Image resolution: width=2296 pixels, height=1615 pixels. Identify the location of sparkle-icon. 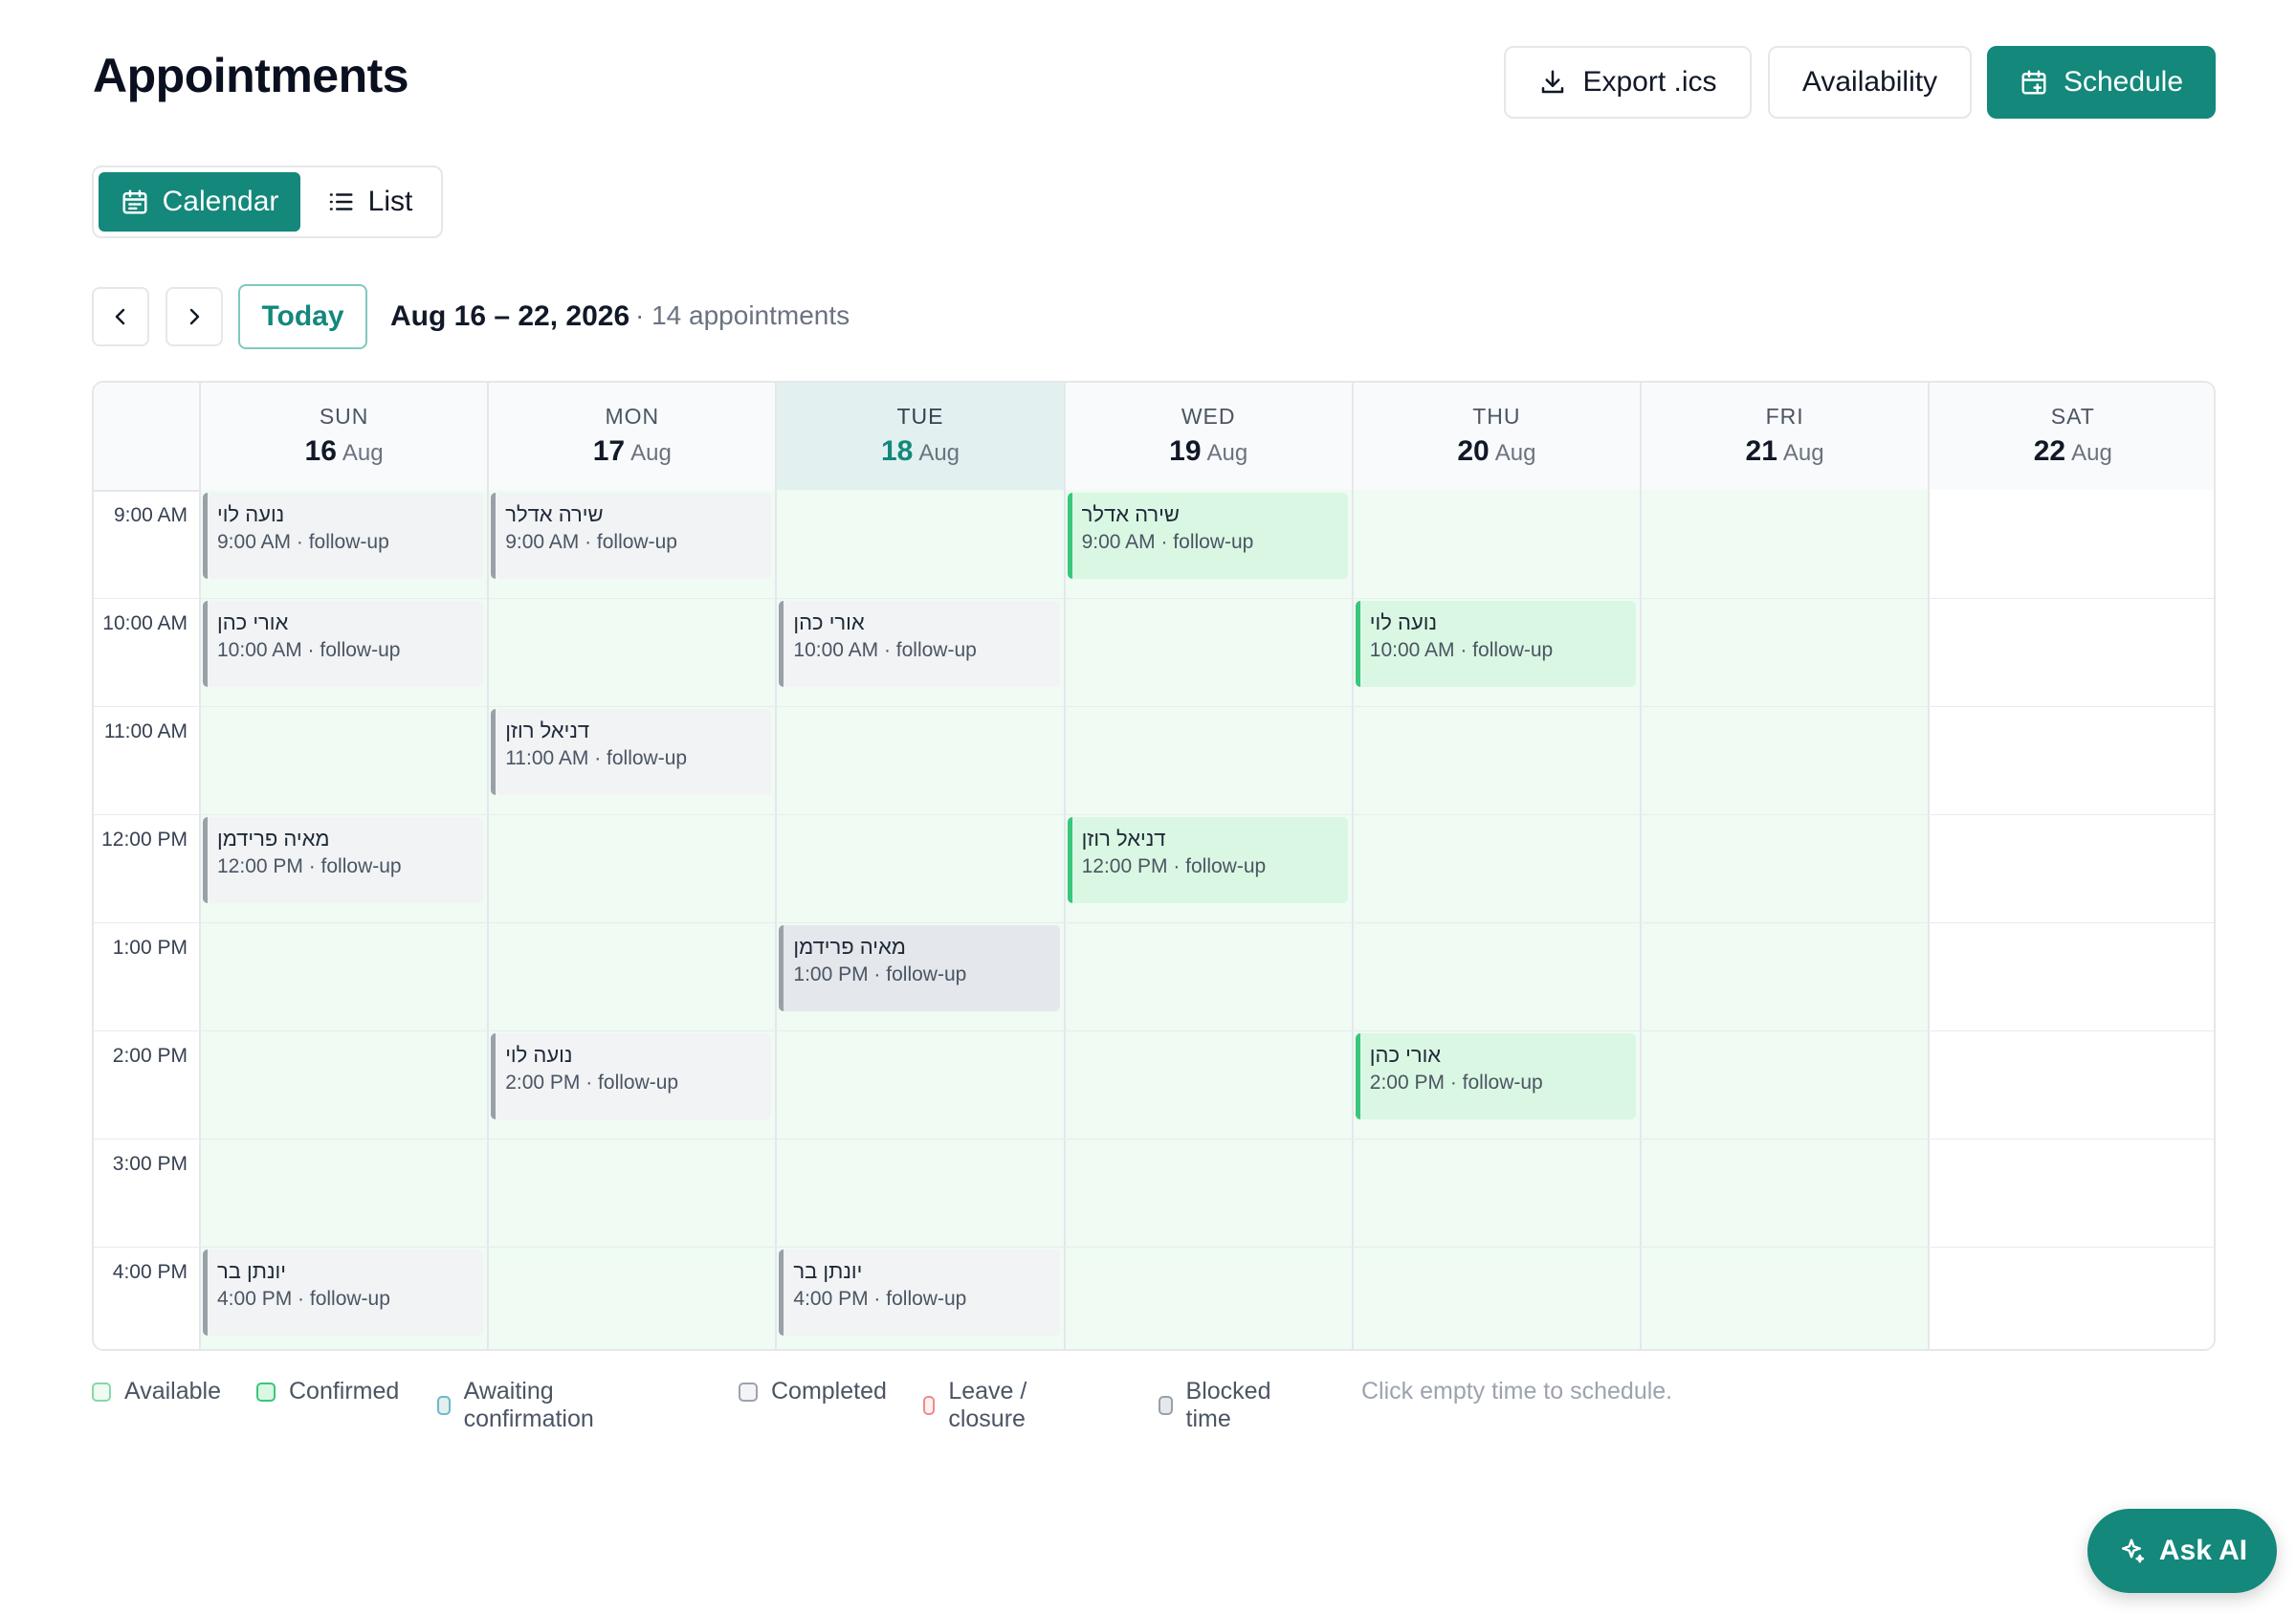
(2132, 1550).